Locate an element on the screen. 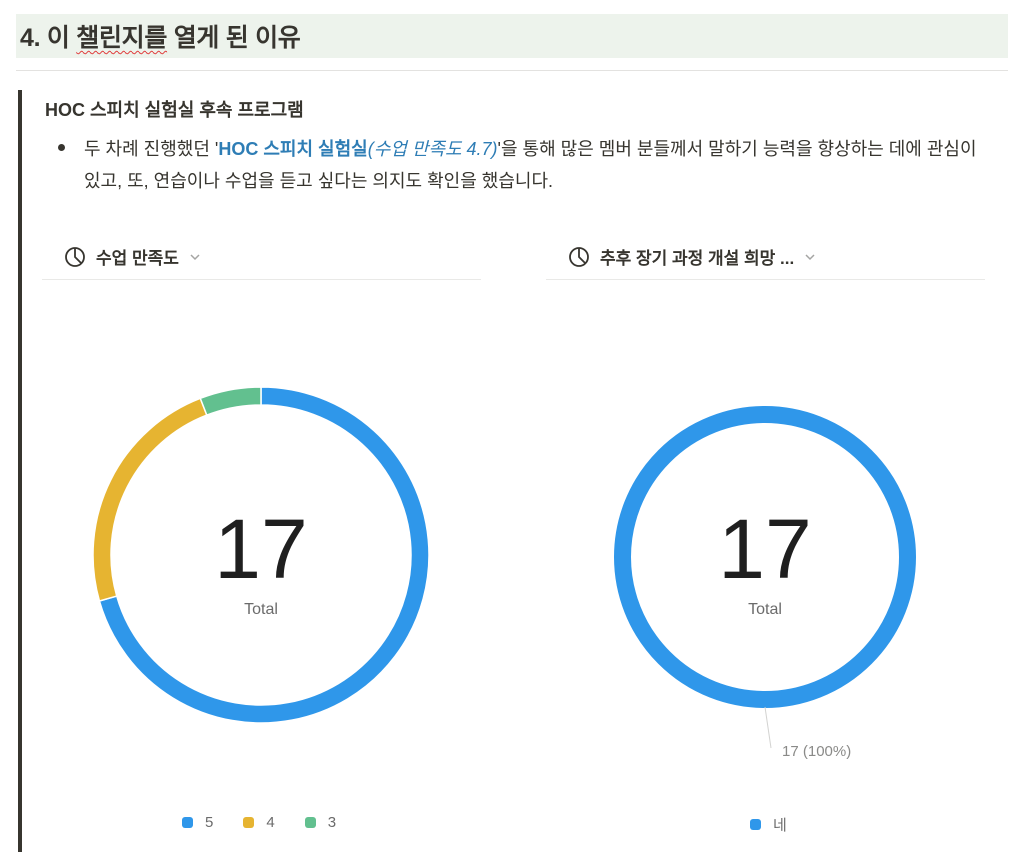 Image resolution: width=1018 pixels, height=852 pixels. heading-spellcheck-word: 챌린지를 is located at coordinates (122, 38).